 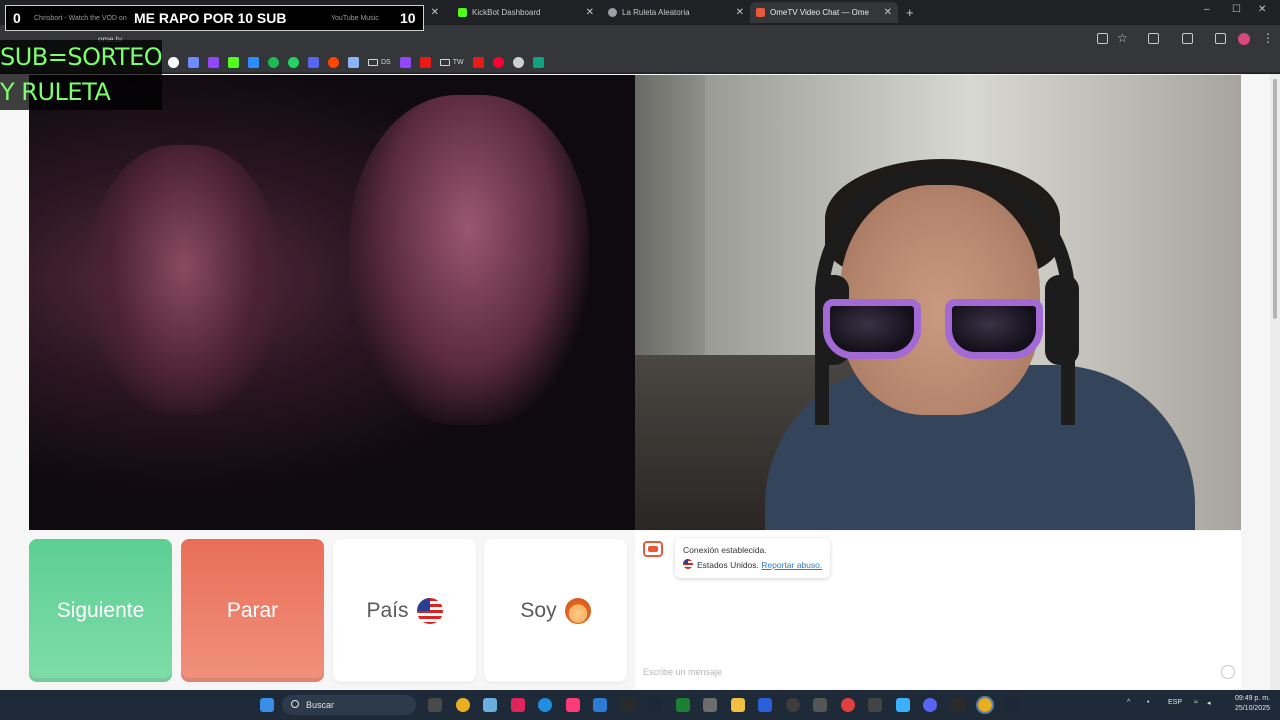 What do you see at coordinates (404, 610) in the screenshot?
I see `country-button: País` at bounding box center [404, 610].